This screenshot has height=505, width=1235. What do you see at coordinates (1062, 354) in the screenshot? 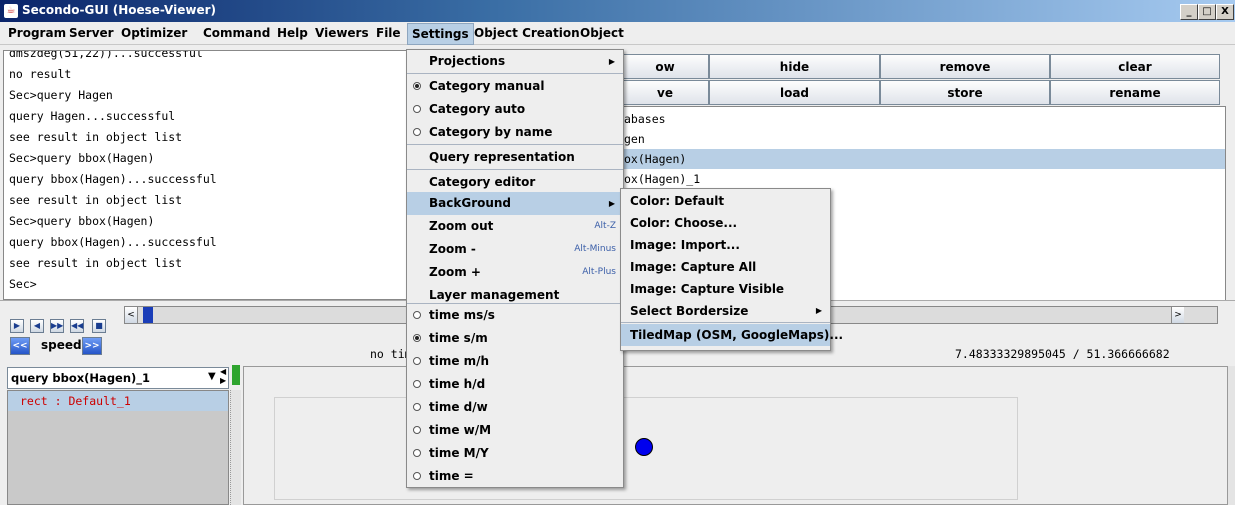
I see `coordinate-readout: 7.48333329895045 / 51.366666682` at bounding box center [1062, 354].